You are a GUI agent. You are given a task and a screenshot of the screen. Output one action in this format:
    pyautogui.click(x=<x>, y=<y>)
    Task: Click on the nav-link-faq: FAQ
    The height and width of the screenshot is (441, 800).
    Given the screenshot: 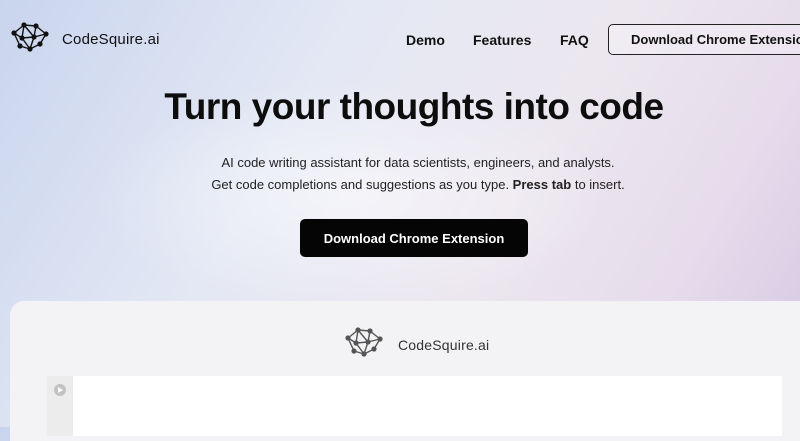 What is the action you would take?
    pyautogui.click(x=574, y=40)
    